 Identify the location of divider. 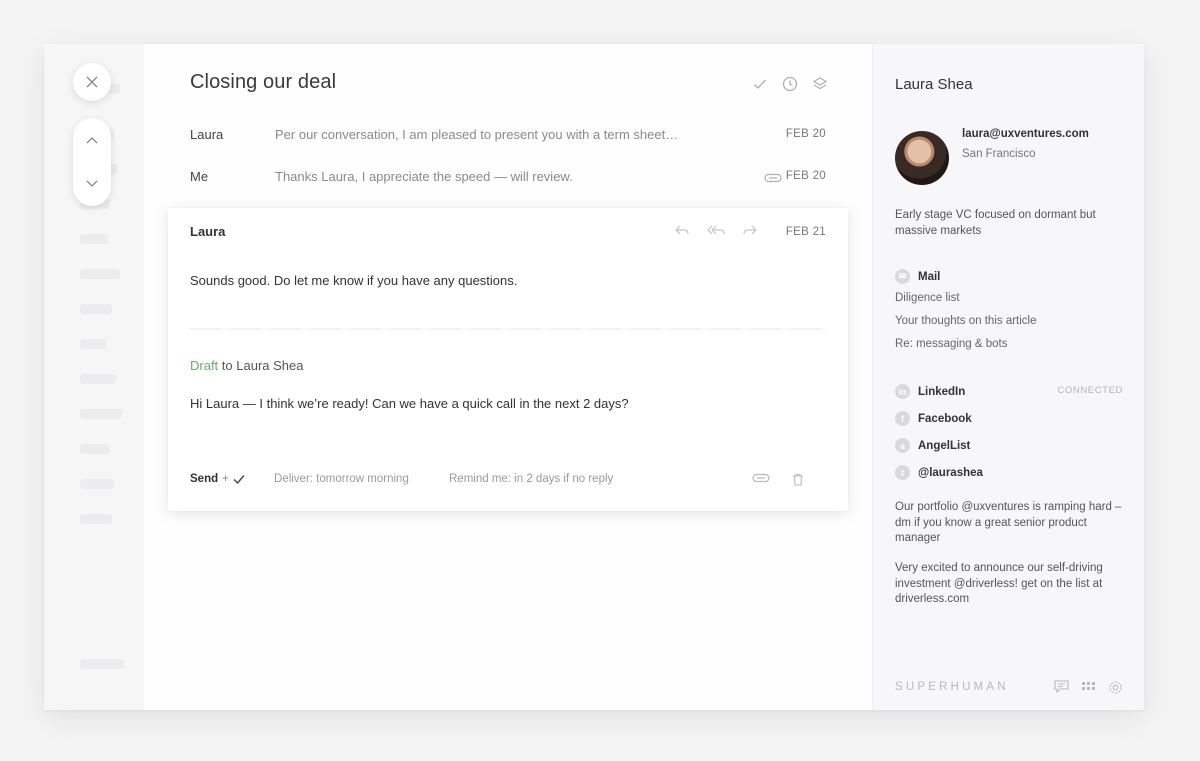
(508, 329).